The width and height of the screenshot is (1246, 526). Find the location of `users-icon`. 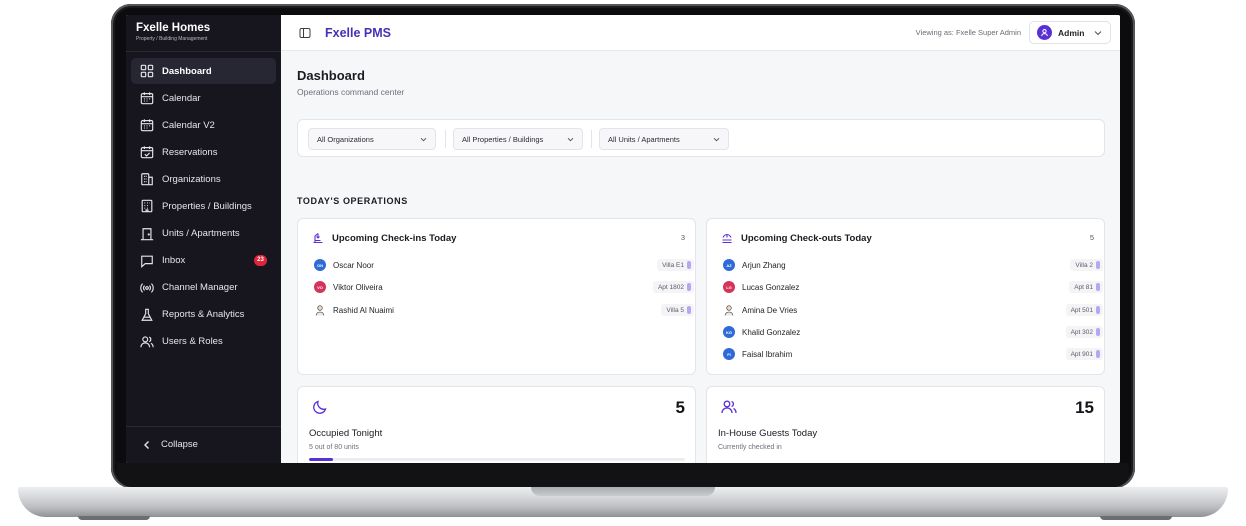

users-icon is located at coordinates (729, 407).